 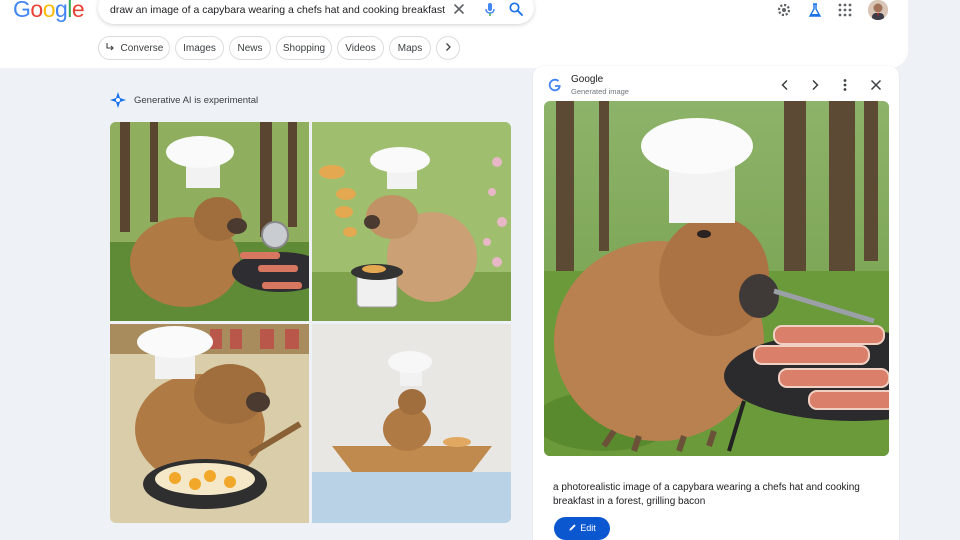 What do you see at coordinates (490, 9) in the screenshot?
I see `microphone-icon` at bounding box center [490, 9].